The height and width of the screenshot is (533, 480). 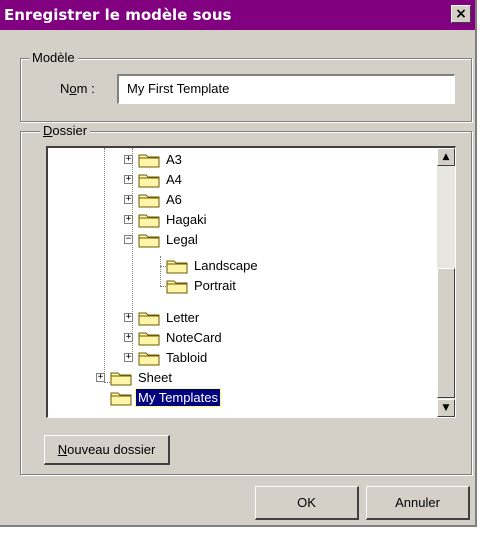 I want to click on folder-legend-accel: D, so click(x=48, y=130).